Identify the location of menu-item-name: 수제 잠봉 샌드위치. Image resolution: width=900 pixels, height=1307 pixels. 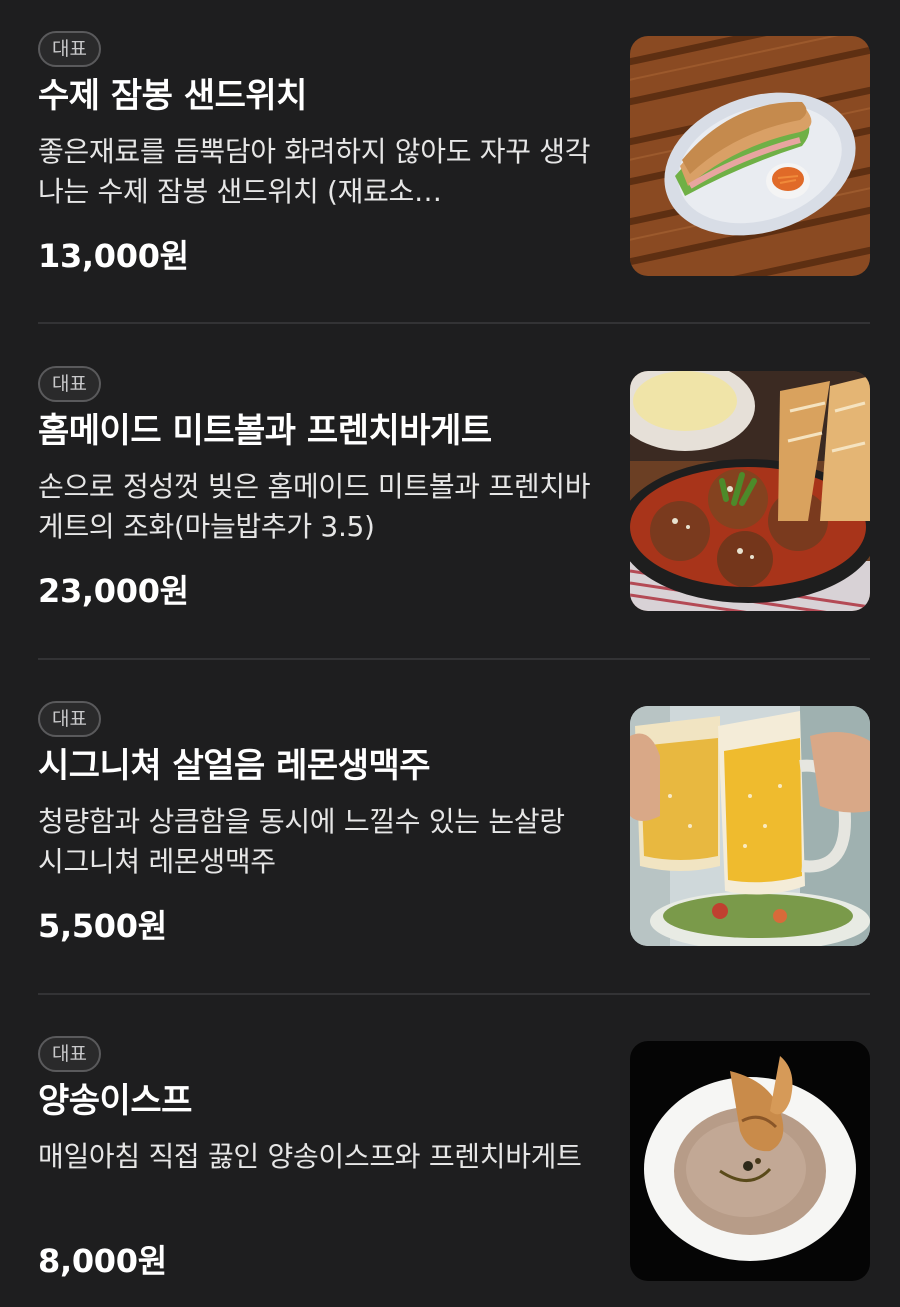
(172, 96).